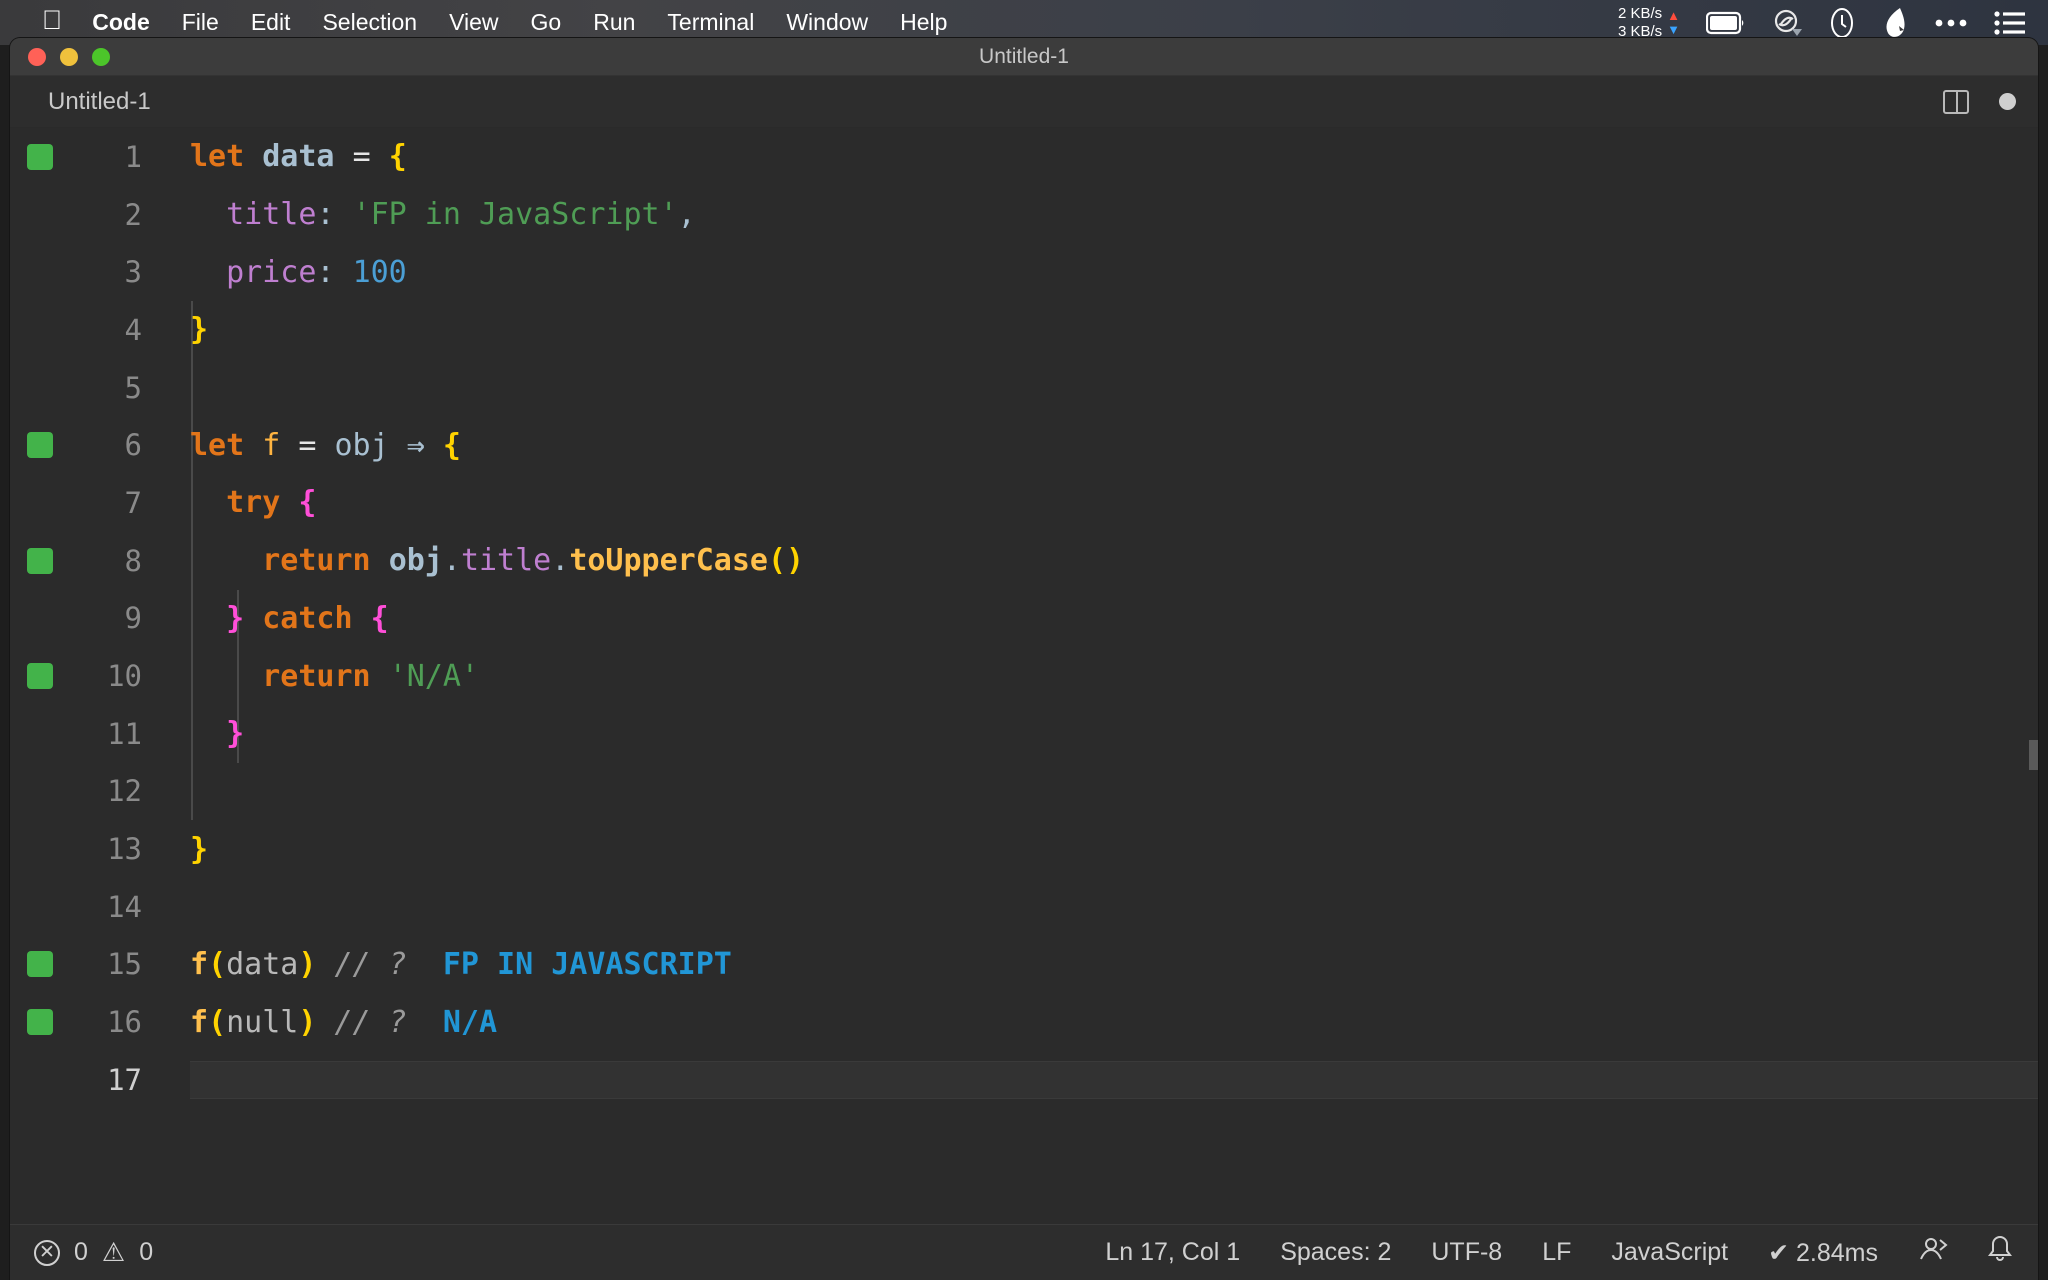 The width and height of the screenshot is (2048, 1280). I want to click on menu-item-go: Go, so click(546, 22).